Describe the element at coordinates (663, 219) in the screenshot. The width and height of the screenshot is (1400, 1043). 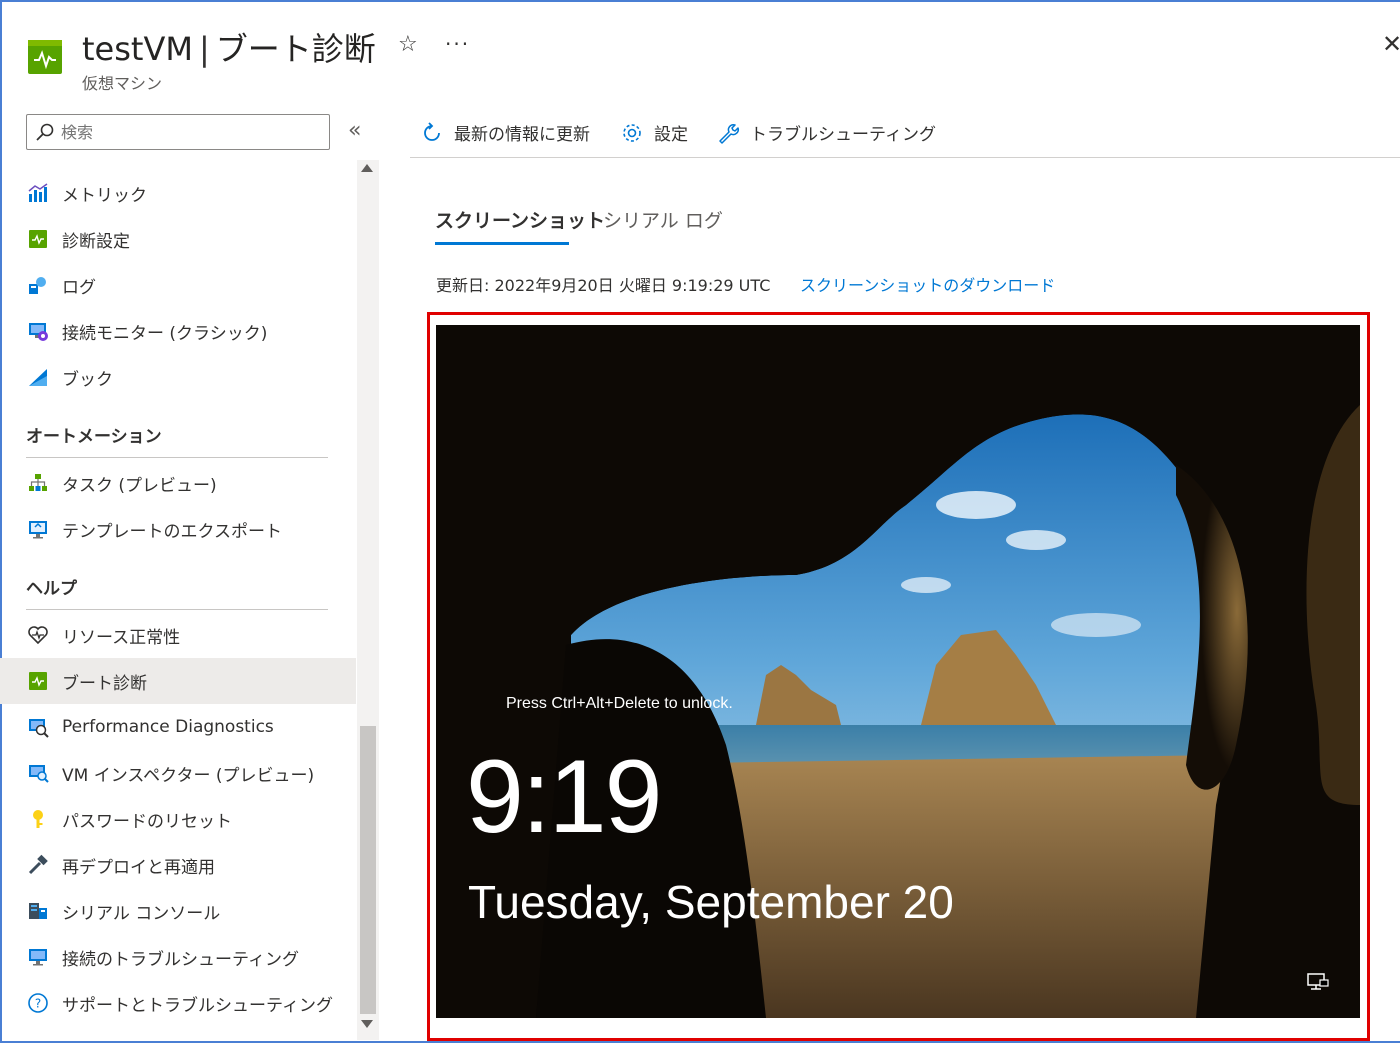
I see `tab-serial-log: シリアル ログ` at that location.